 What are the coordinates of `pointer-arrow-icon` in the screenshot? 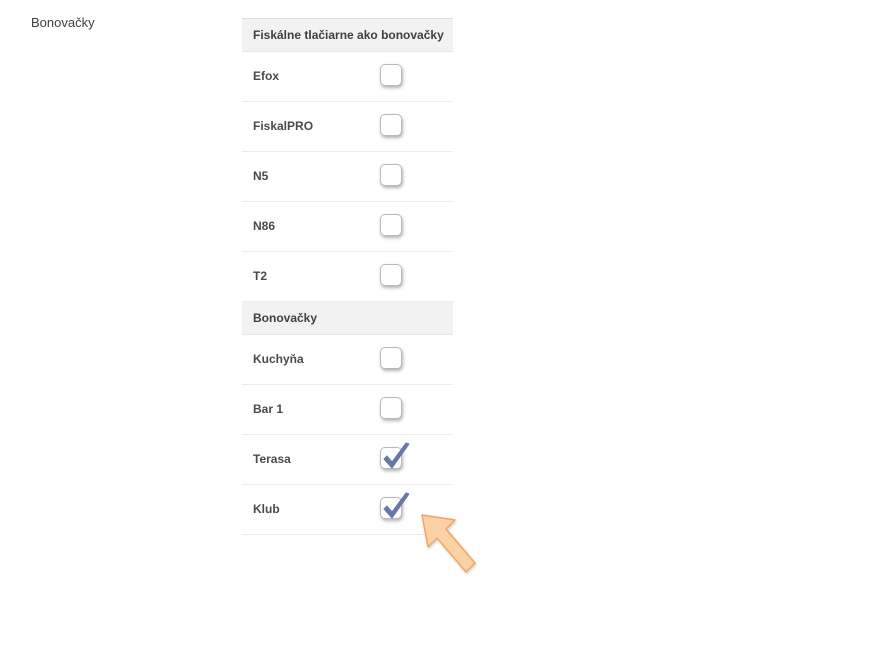 It's located at (448, 543).